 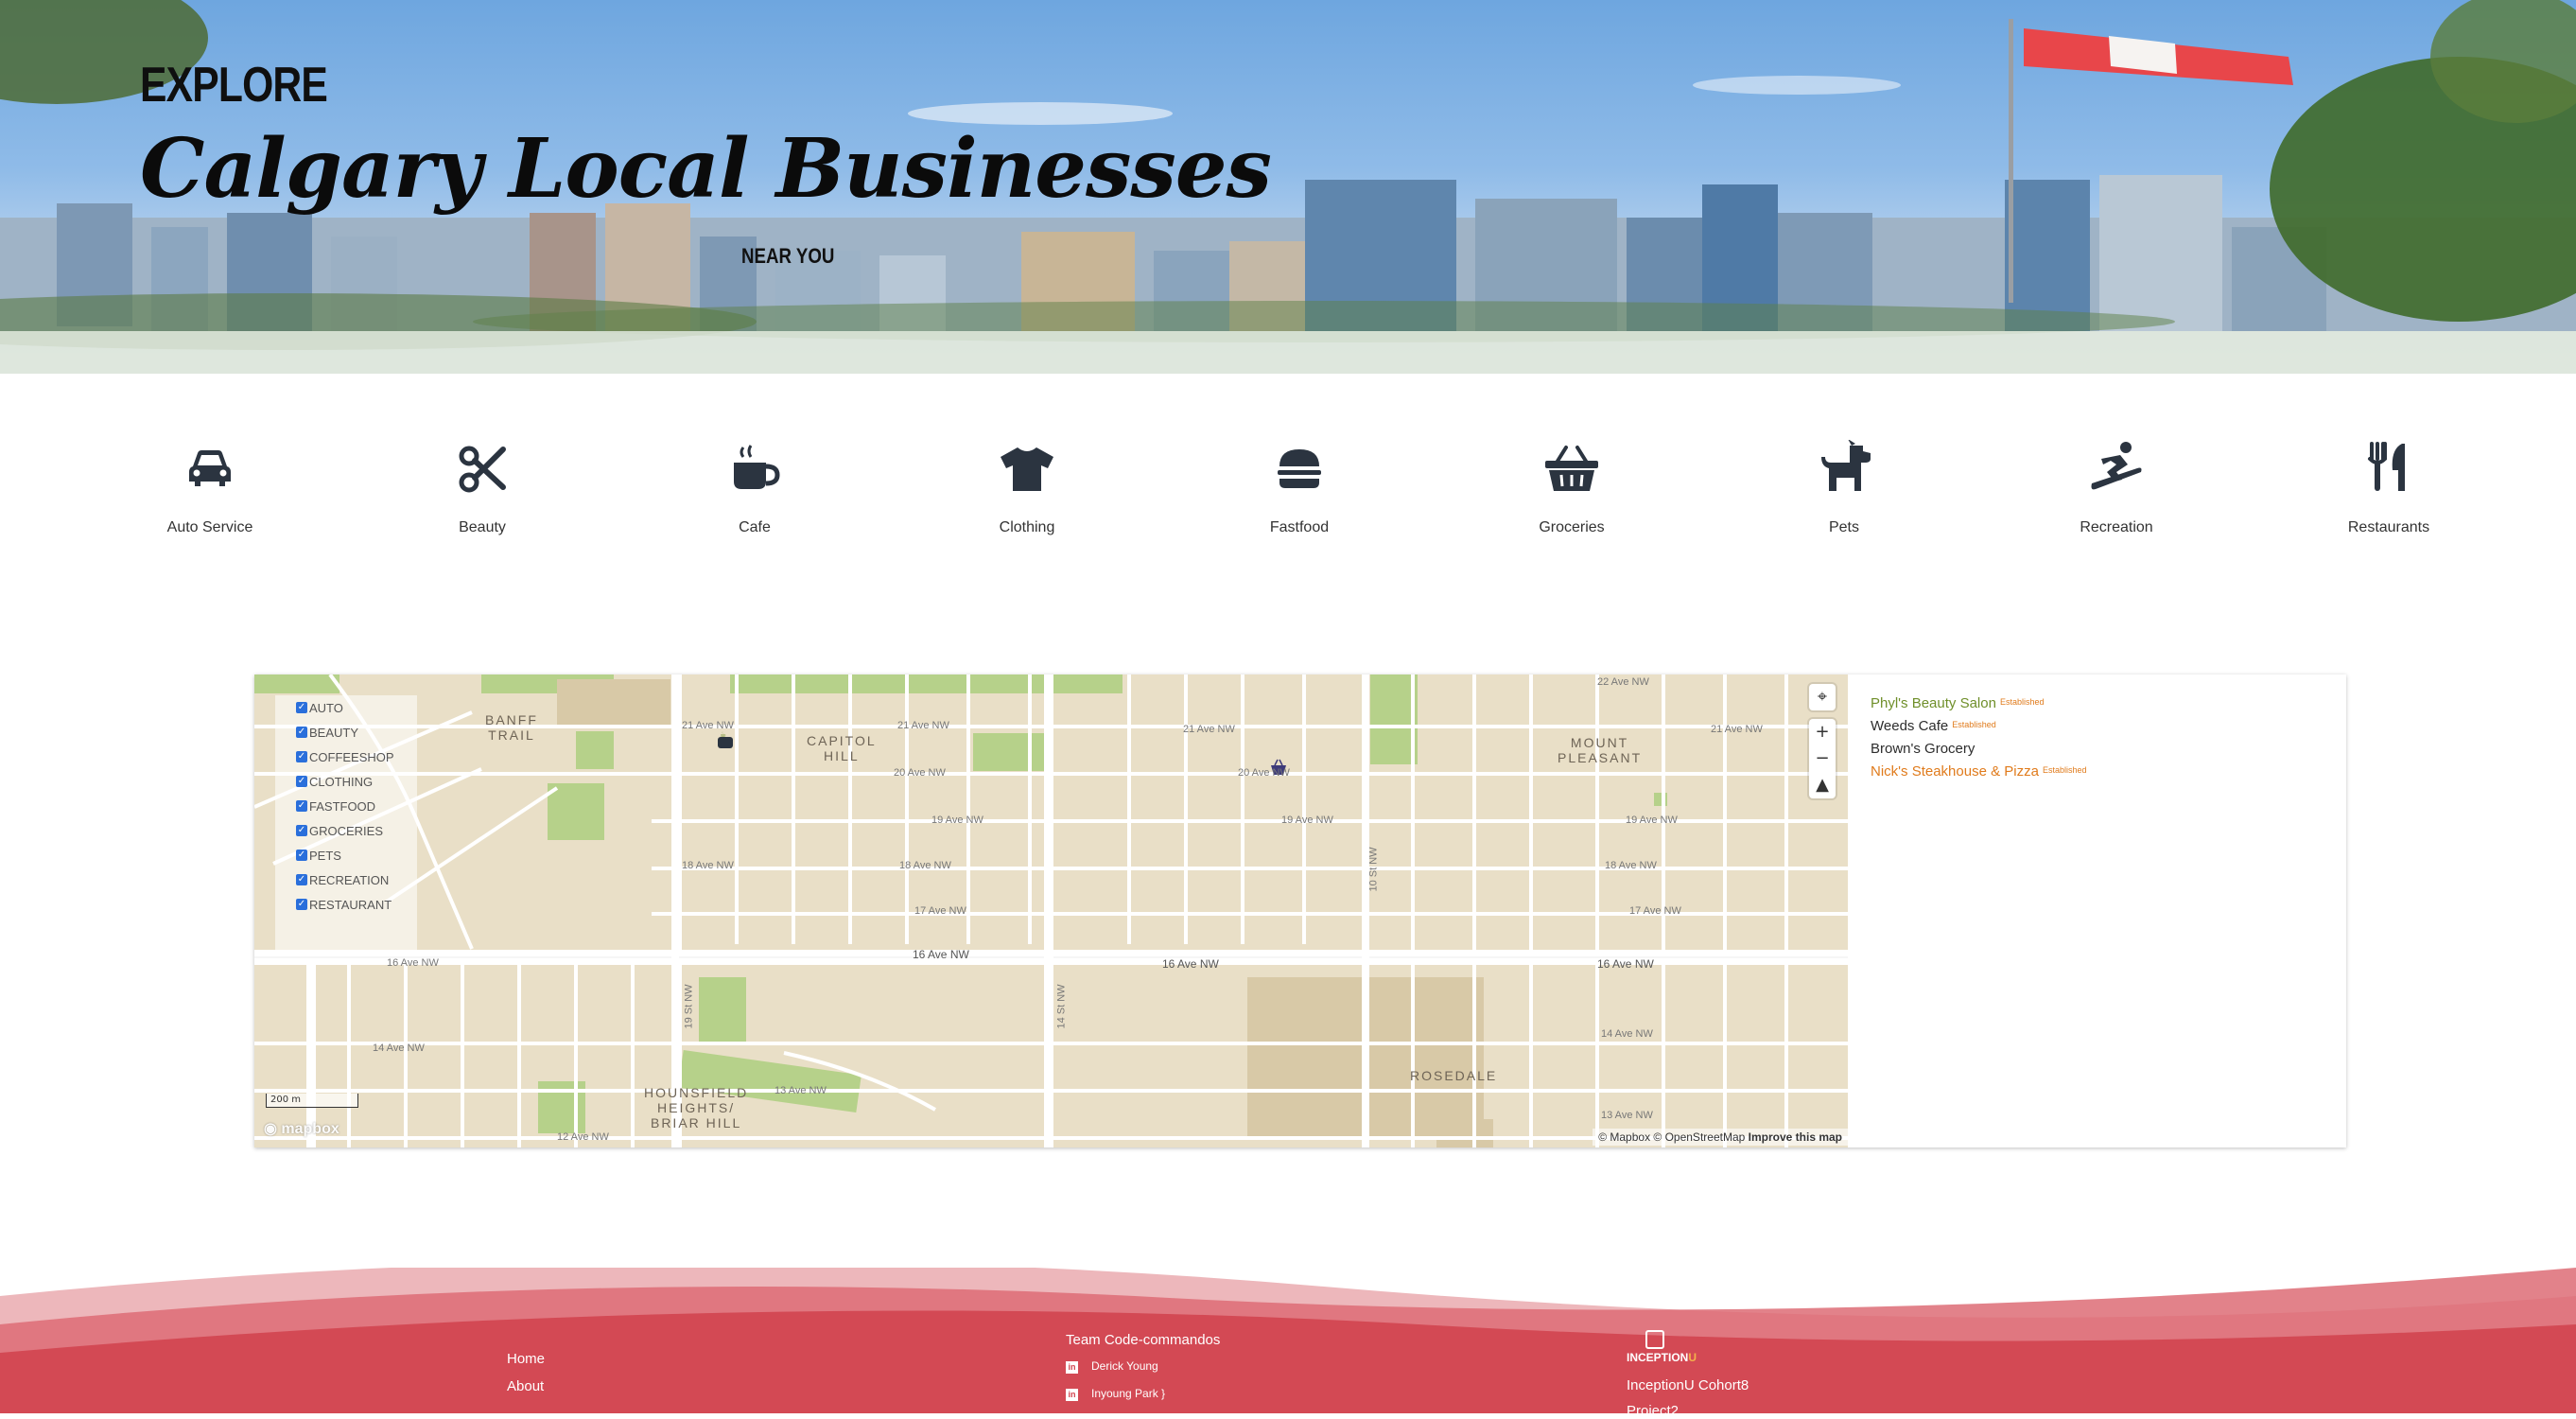 I want to click on mapbox-logo: ◉ mapbox, so click(x=301, y=1128).